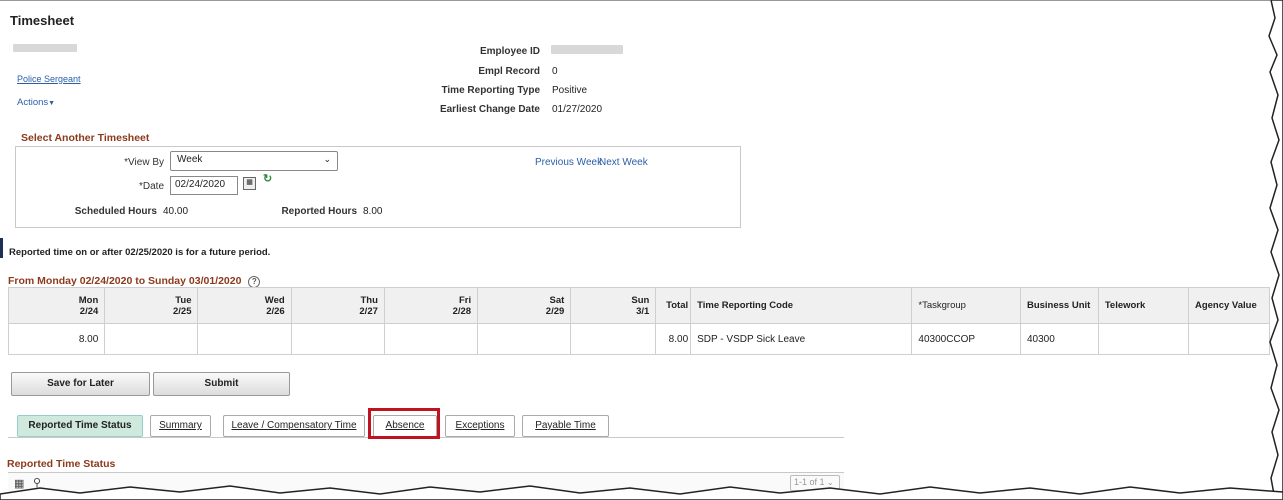 This screenshot has height=500, width=1283. What do you see at coordinates (1143, 305) in the screenshot?
I see `col-telework: Telework` at bounding box center [1143, 305].